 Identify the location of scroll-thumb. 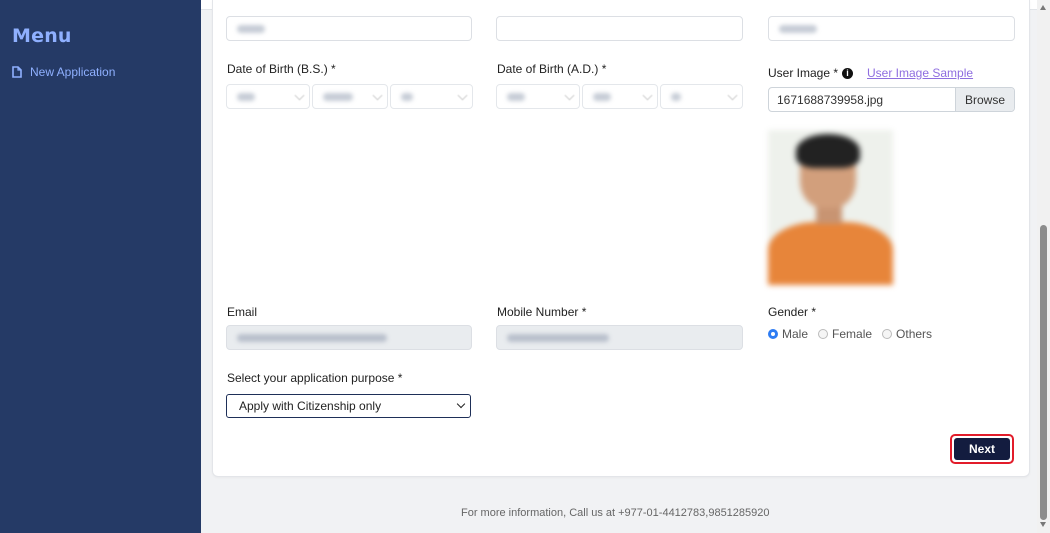
(1043, 372).